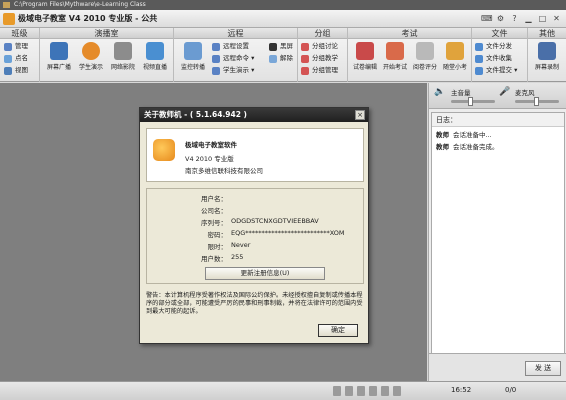 This screenshot has width=566, height=400. I want to click on class-manage-button: 管理, so click(16, 46).